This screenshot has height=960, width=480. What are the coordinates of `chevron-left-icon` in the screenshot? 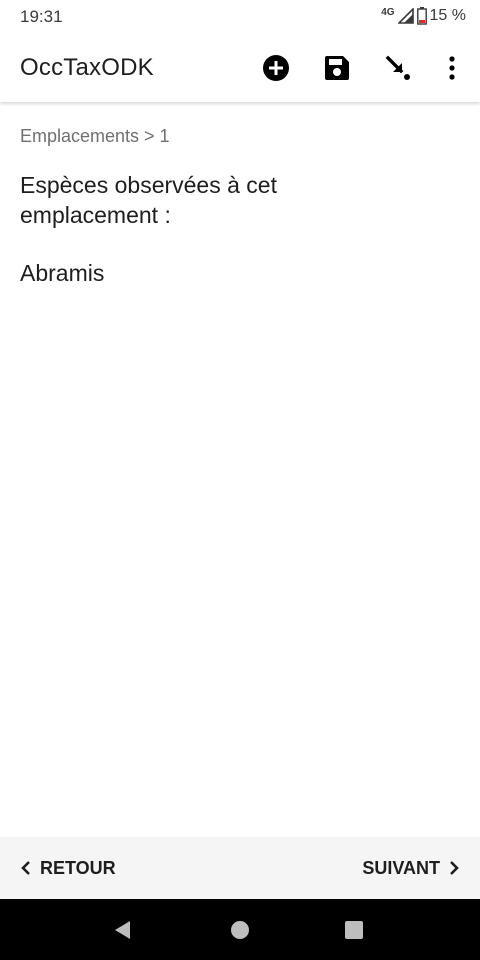 It's located at (25, 868).